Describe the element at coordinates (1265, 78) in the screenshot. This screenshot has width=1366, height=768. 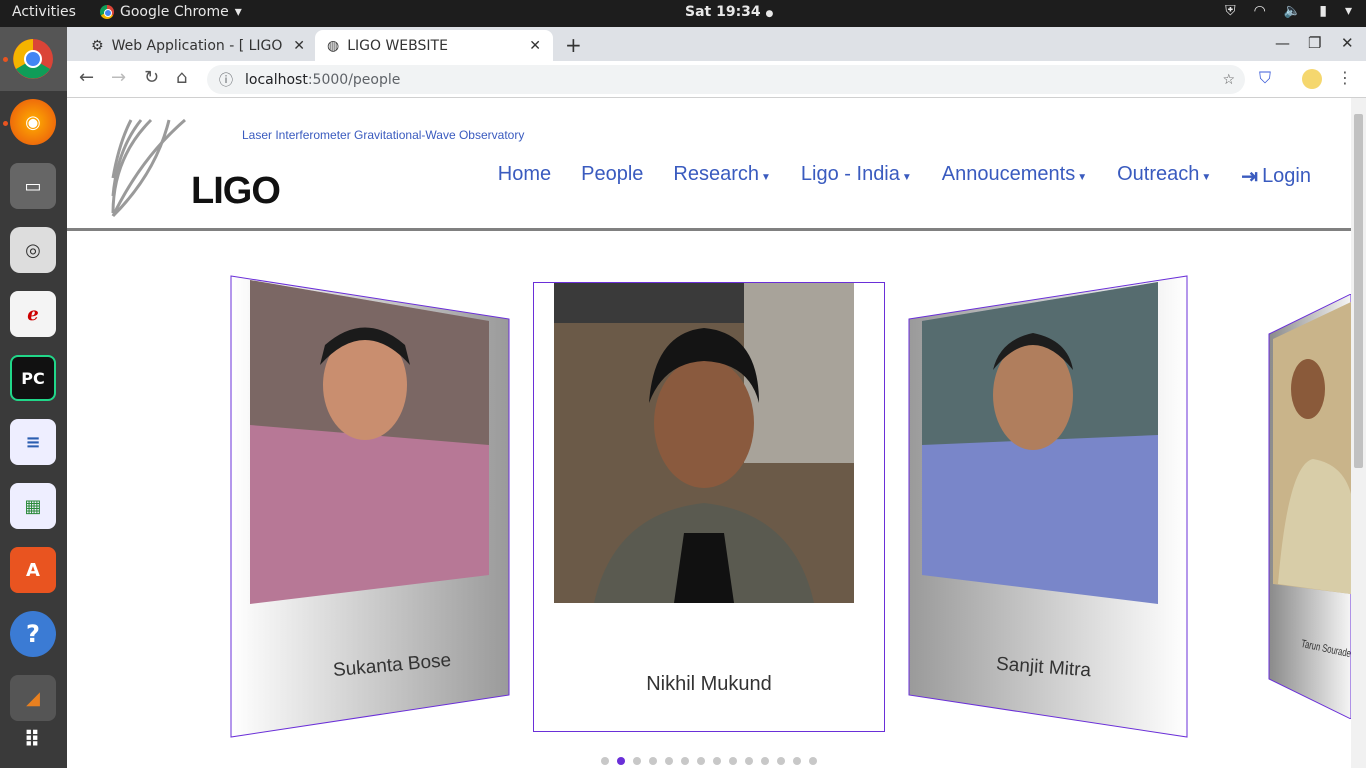
I see `extension-shield-icon: ⛉` at that location.